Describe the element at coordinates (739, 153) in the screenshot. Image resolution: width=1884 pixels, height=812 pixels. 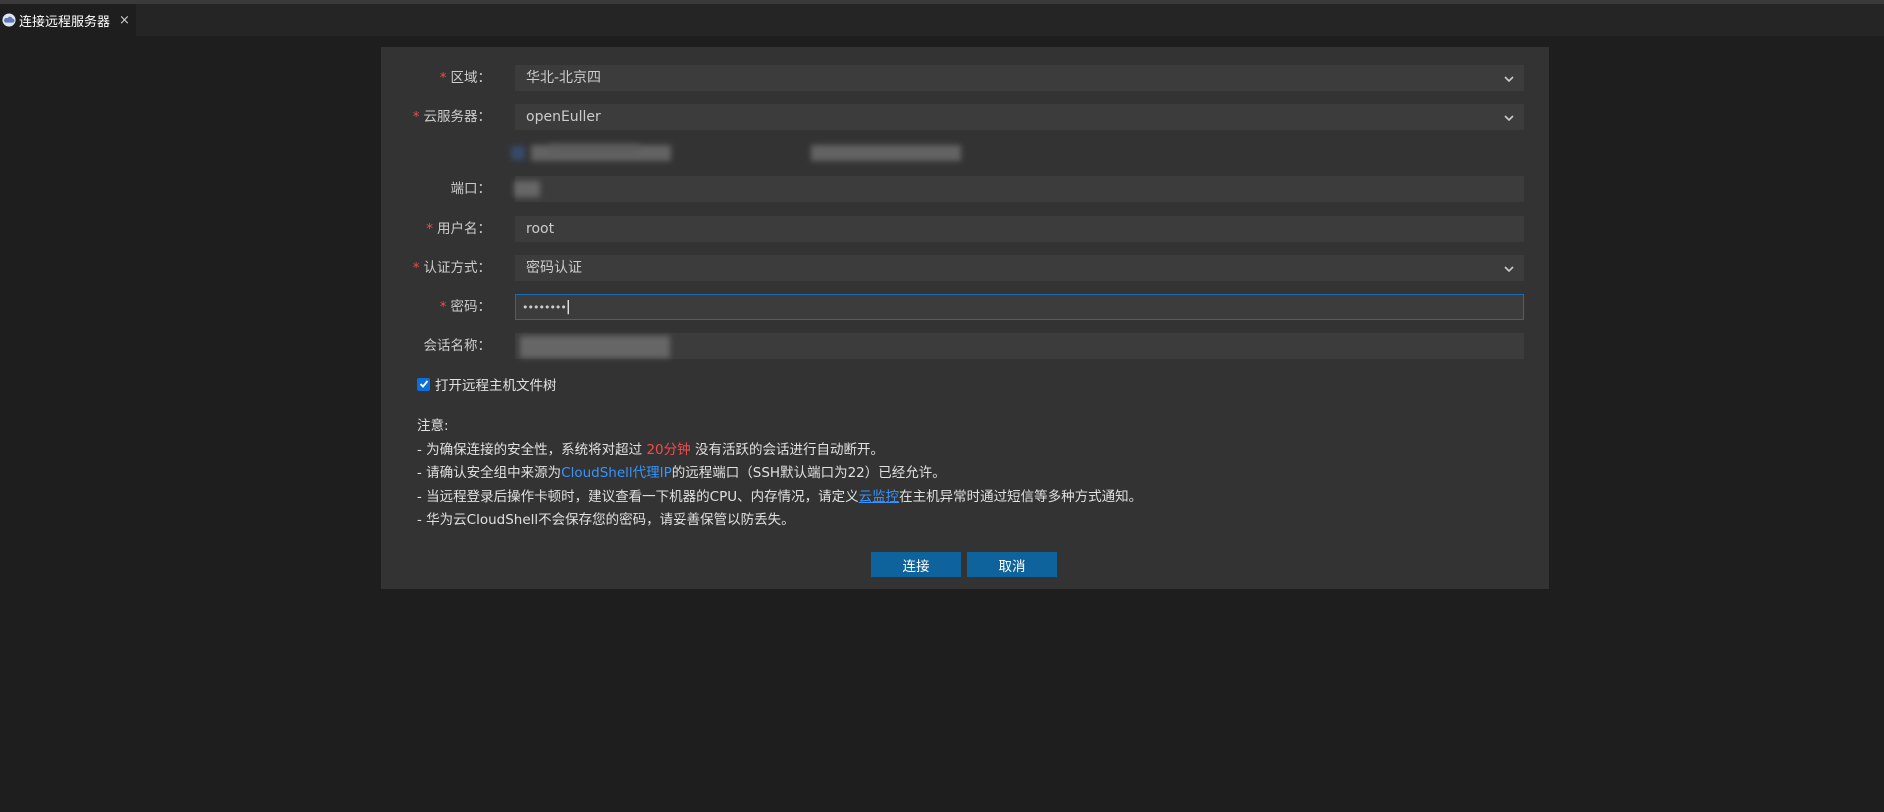
I see `redacted-server-info` at that location.